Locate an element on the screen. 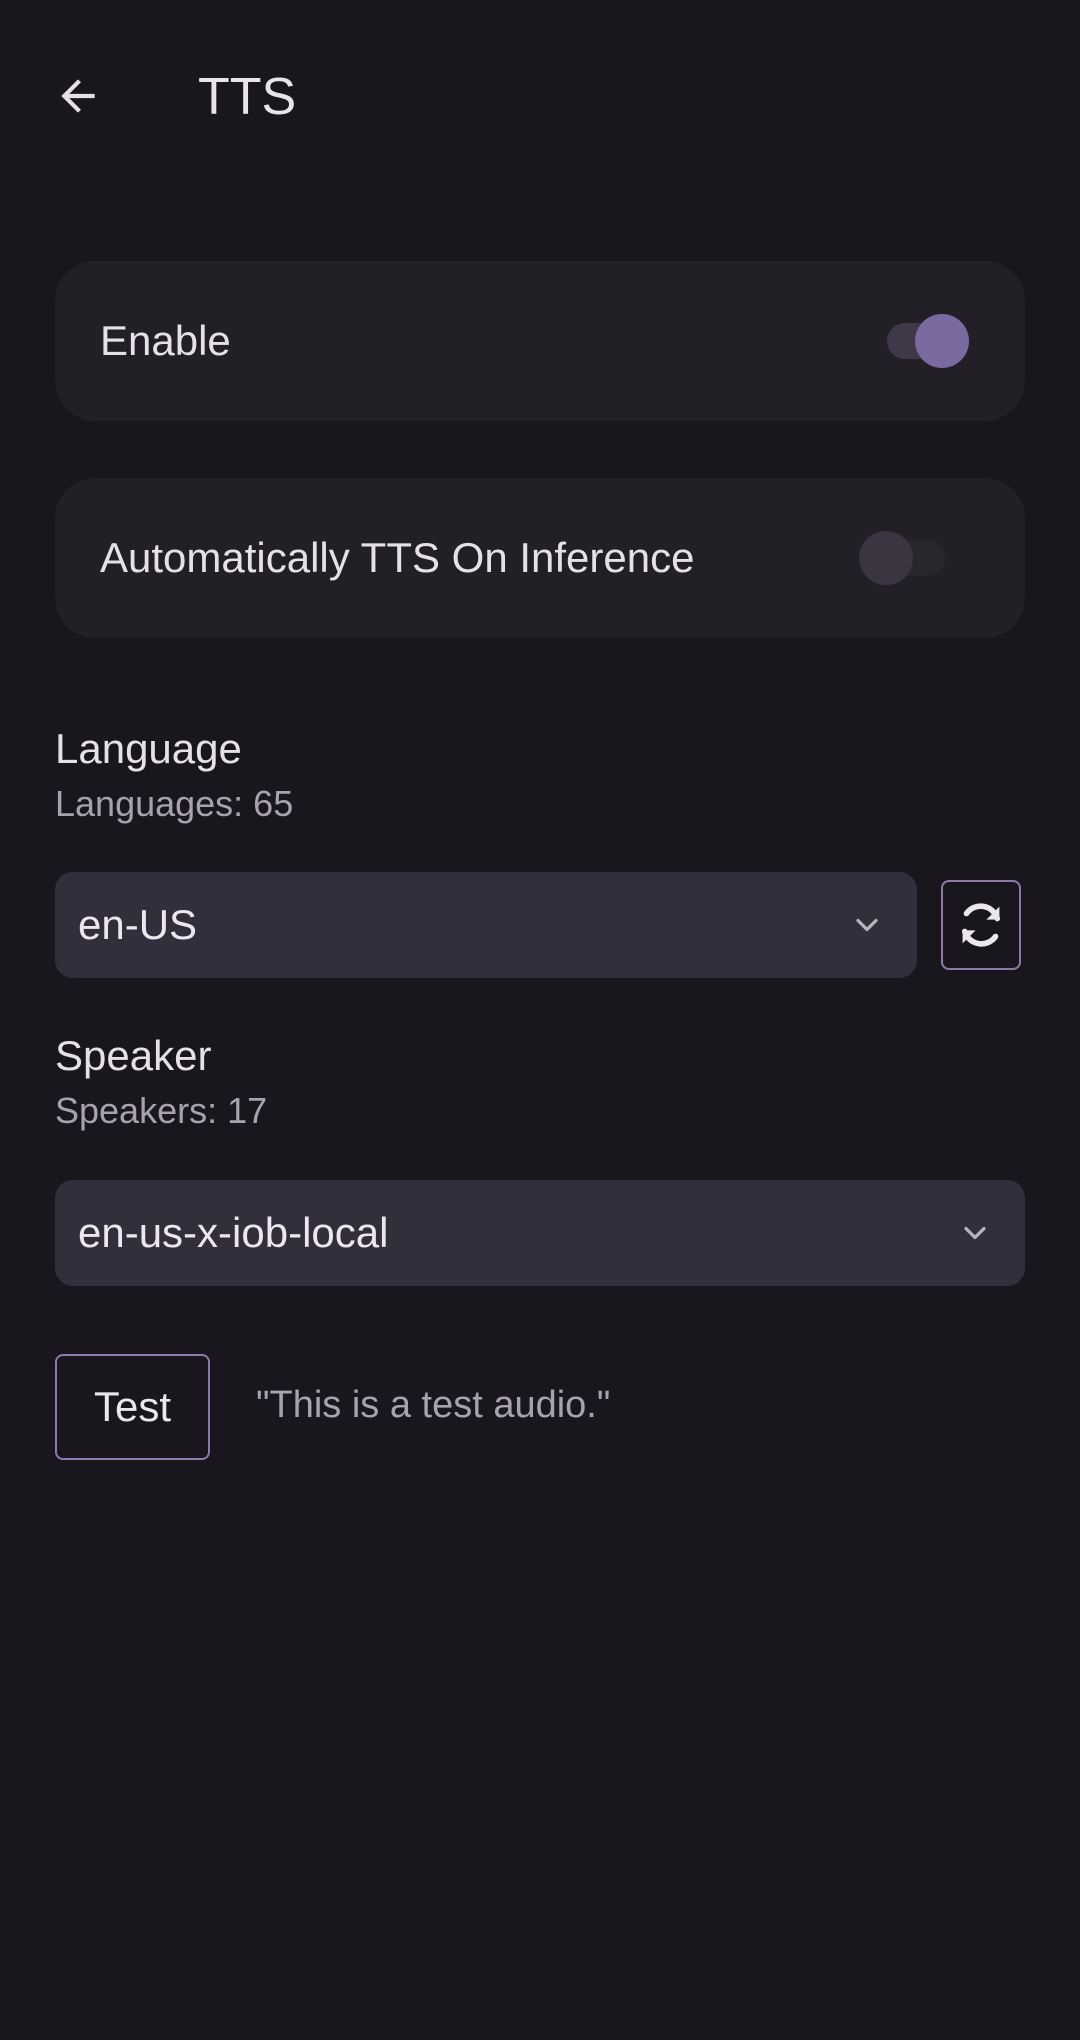 Image resolution: width=1080 pixels, height=2040 pixels. auto-tts-setting-card: Automatically TTS On Inference is located at coordinates (540, 558).